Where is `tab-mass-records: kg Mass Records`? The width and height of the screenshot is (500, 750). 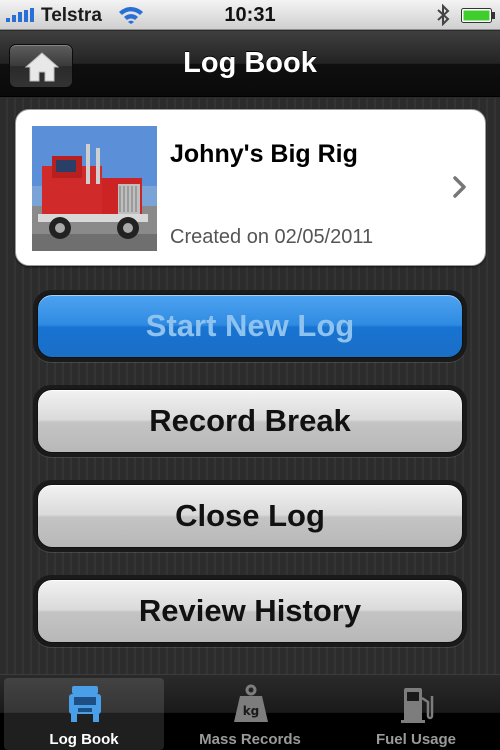 tab-mass-records: kg Mass Records is located at coordinates (250, 714).